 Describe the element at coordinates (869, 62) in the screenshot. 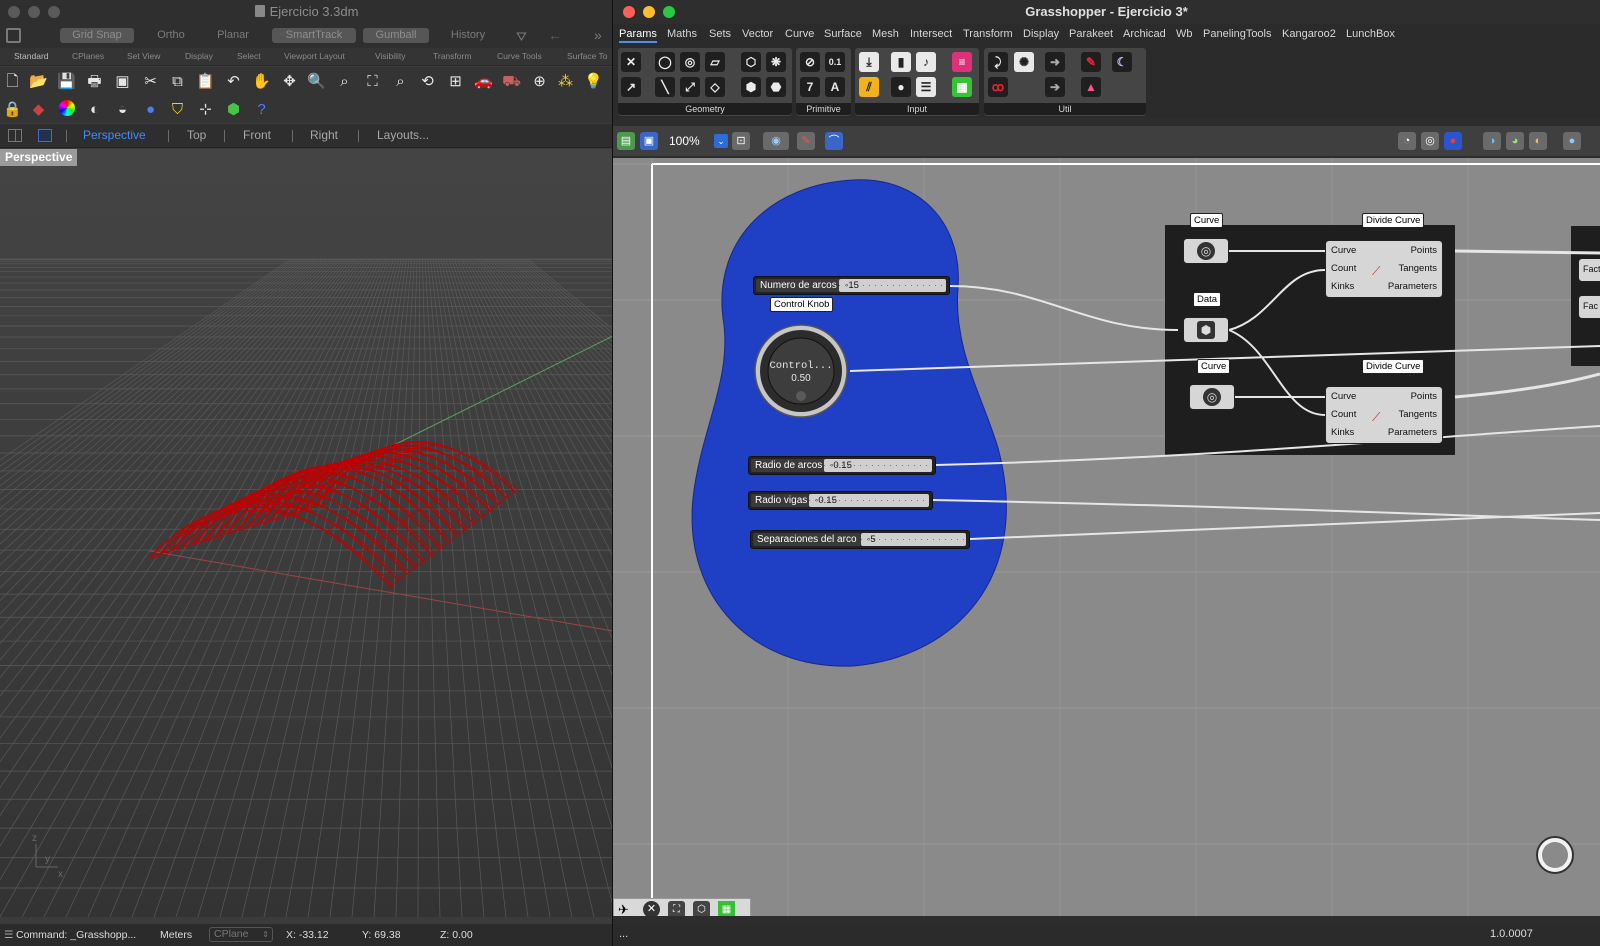

I see `import-icon: ⤓` at that location.